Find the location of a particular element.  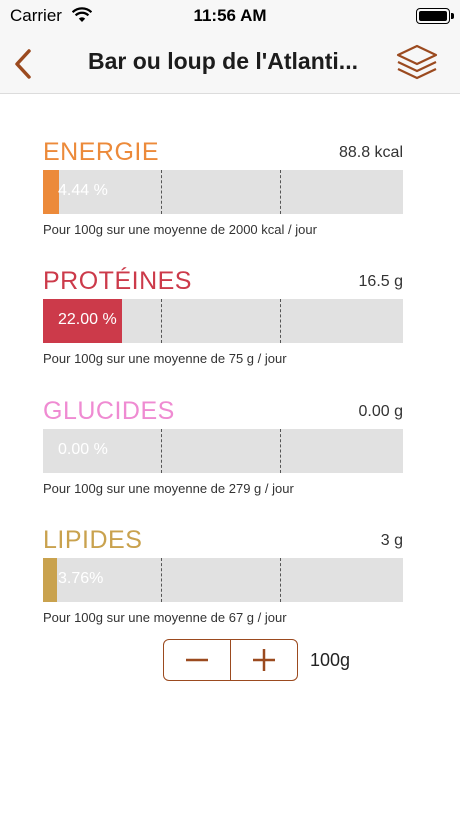

quantity-label: 100g is located at coordinates (330, 660).